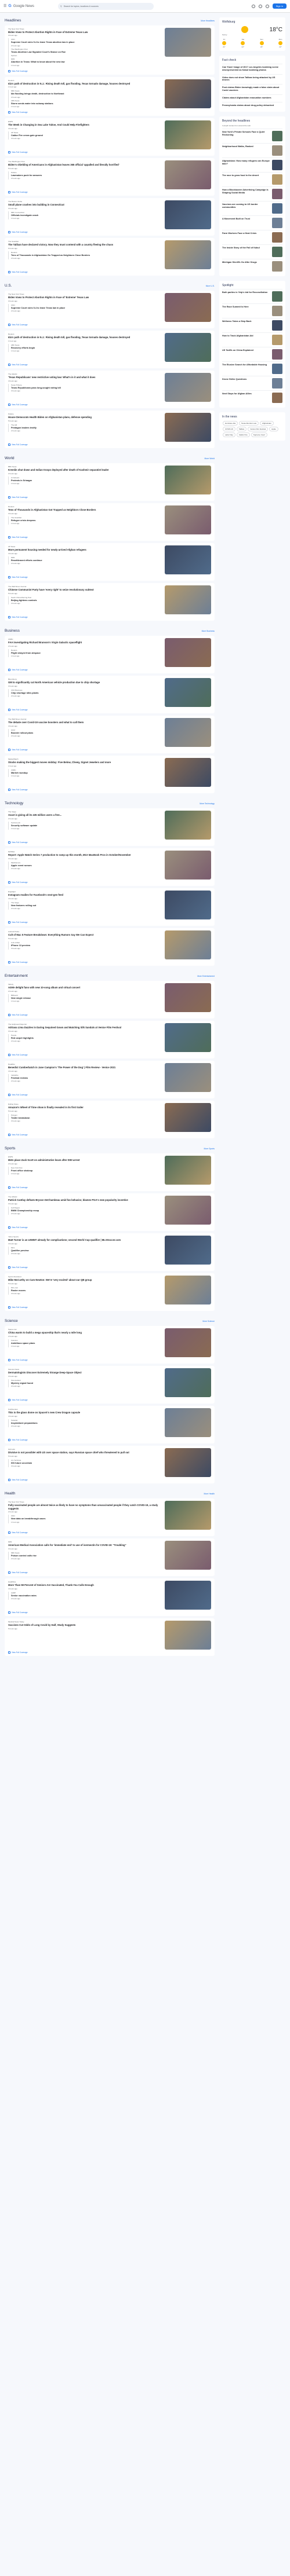  Describe the element at coordinates (86, 1075) in the screenshot. I see `related-source: IndieWire` at that location.